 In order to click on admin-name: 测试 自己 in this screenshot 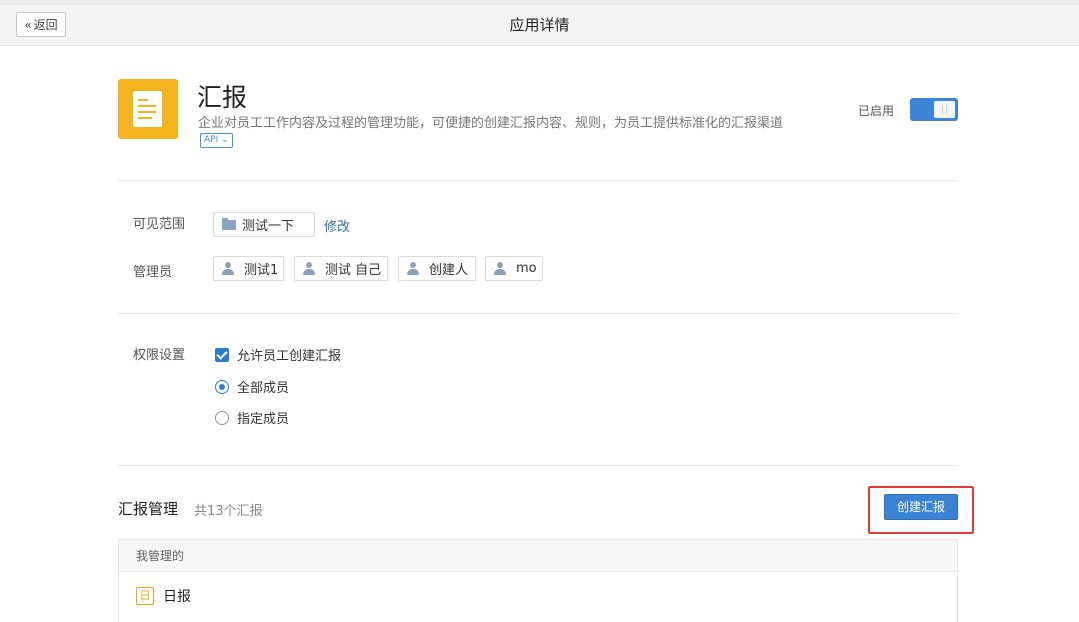, I will do `click(353, 270)`.